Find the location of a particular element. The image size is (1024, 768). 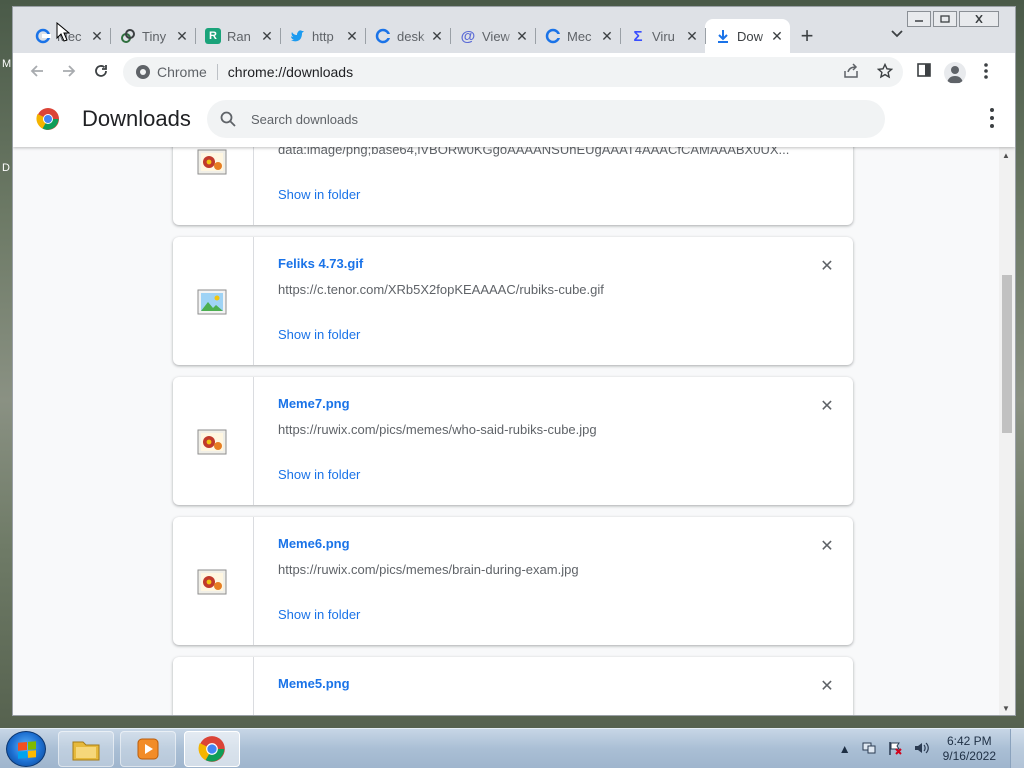

chrome-icon is located at coordinates (211, 749).